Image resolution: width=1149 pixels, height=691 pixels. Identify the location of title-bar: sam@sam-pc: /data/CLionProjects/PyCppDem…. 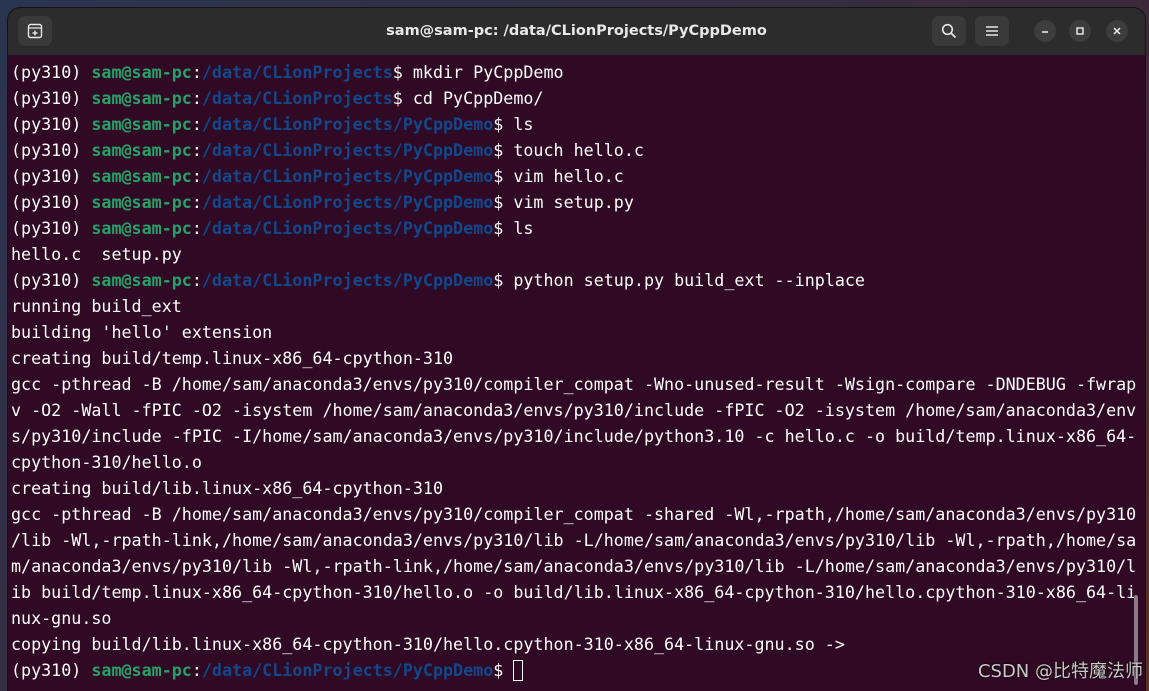
(576, 32).